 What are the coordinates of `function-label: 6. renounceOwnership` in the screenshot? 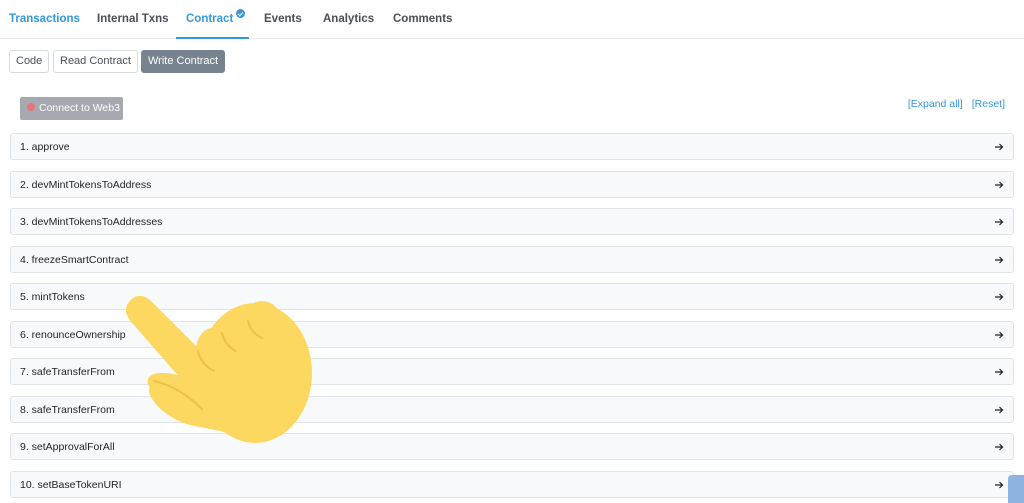 It's located at (73, 334).